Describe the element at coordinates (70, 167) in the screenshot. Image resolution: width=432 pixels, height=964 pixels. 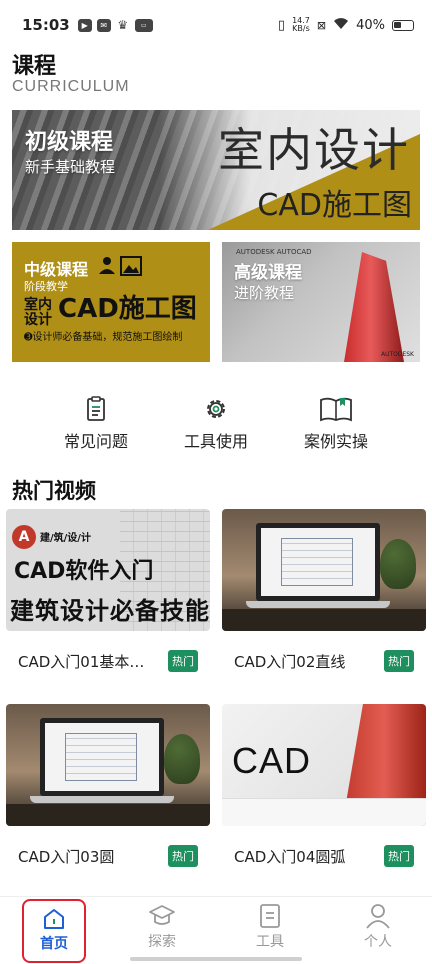
I see `banner-desc: 新手基础教程` at that location.